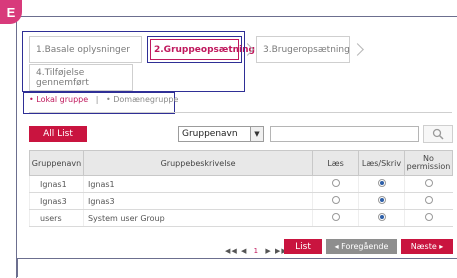 The image size is (457, 278). Describe the element at coordinates (268, 251) in the screenshot. I see `next-page-icon: ▶` at that location.